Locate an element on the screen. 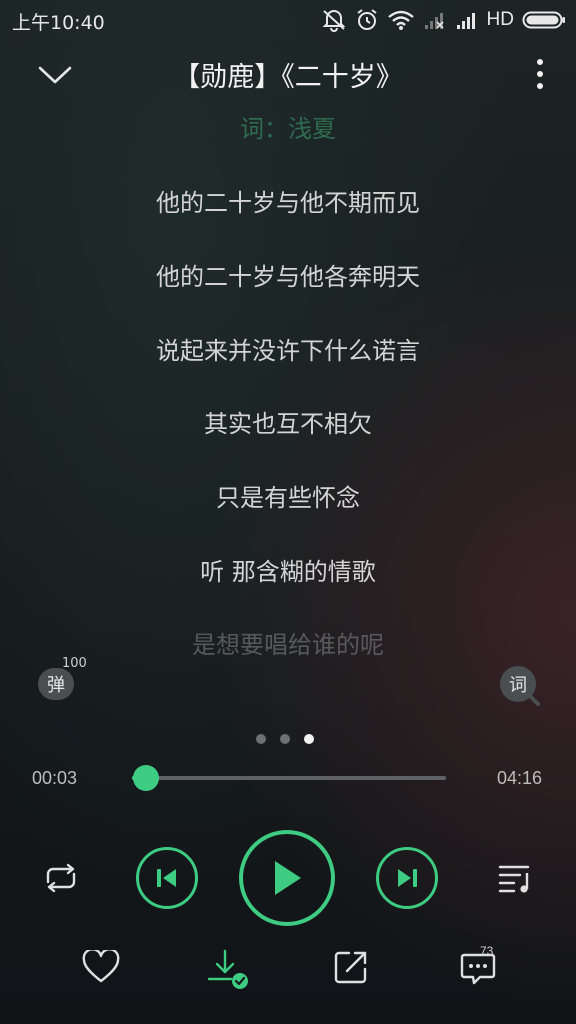 The image size is (576, 1024). downloaded-icon is located at coordinates (227, 969).